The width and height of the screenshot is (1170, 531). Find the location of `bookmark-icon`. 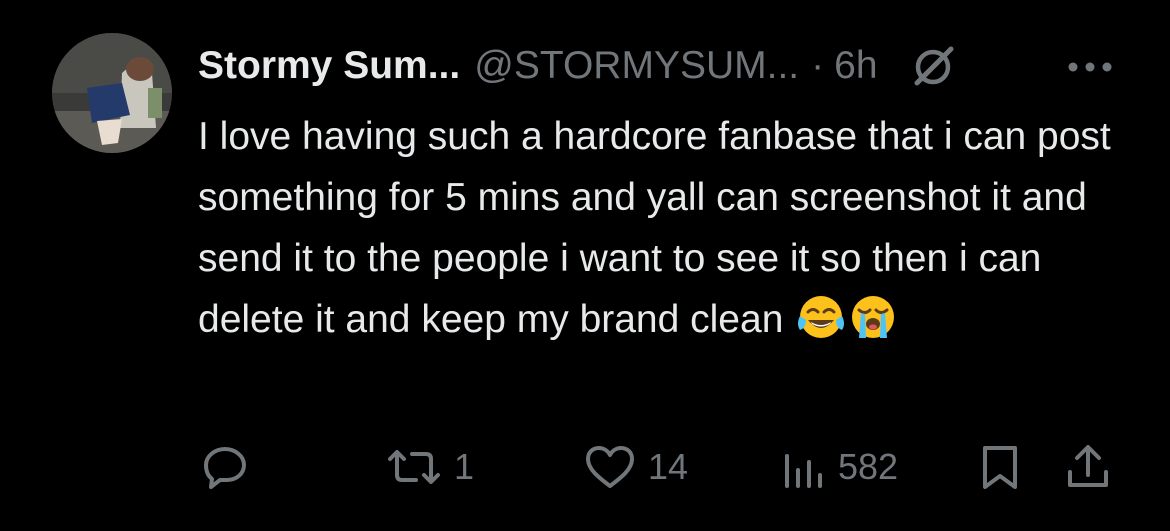

bookmark-icon is located at coordinates (1000, 467).